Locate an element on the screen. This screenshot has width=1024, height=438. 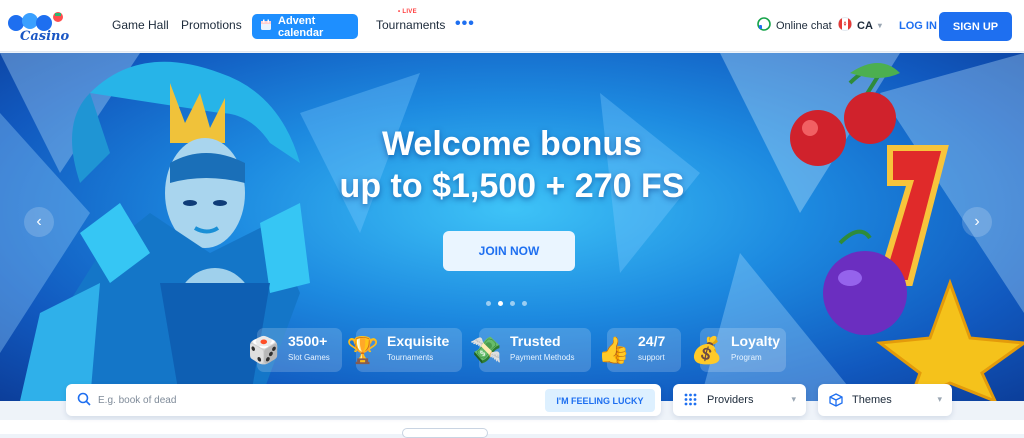
feature-subtitle: Tournaments is located at coordinates (410, 357).